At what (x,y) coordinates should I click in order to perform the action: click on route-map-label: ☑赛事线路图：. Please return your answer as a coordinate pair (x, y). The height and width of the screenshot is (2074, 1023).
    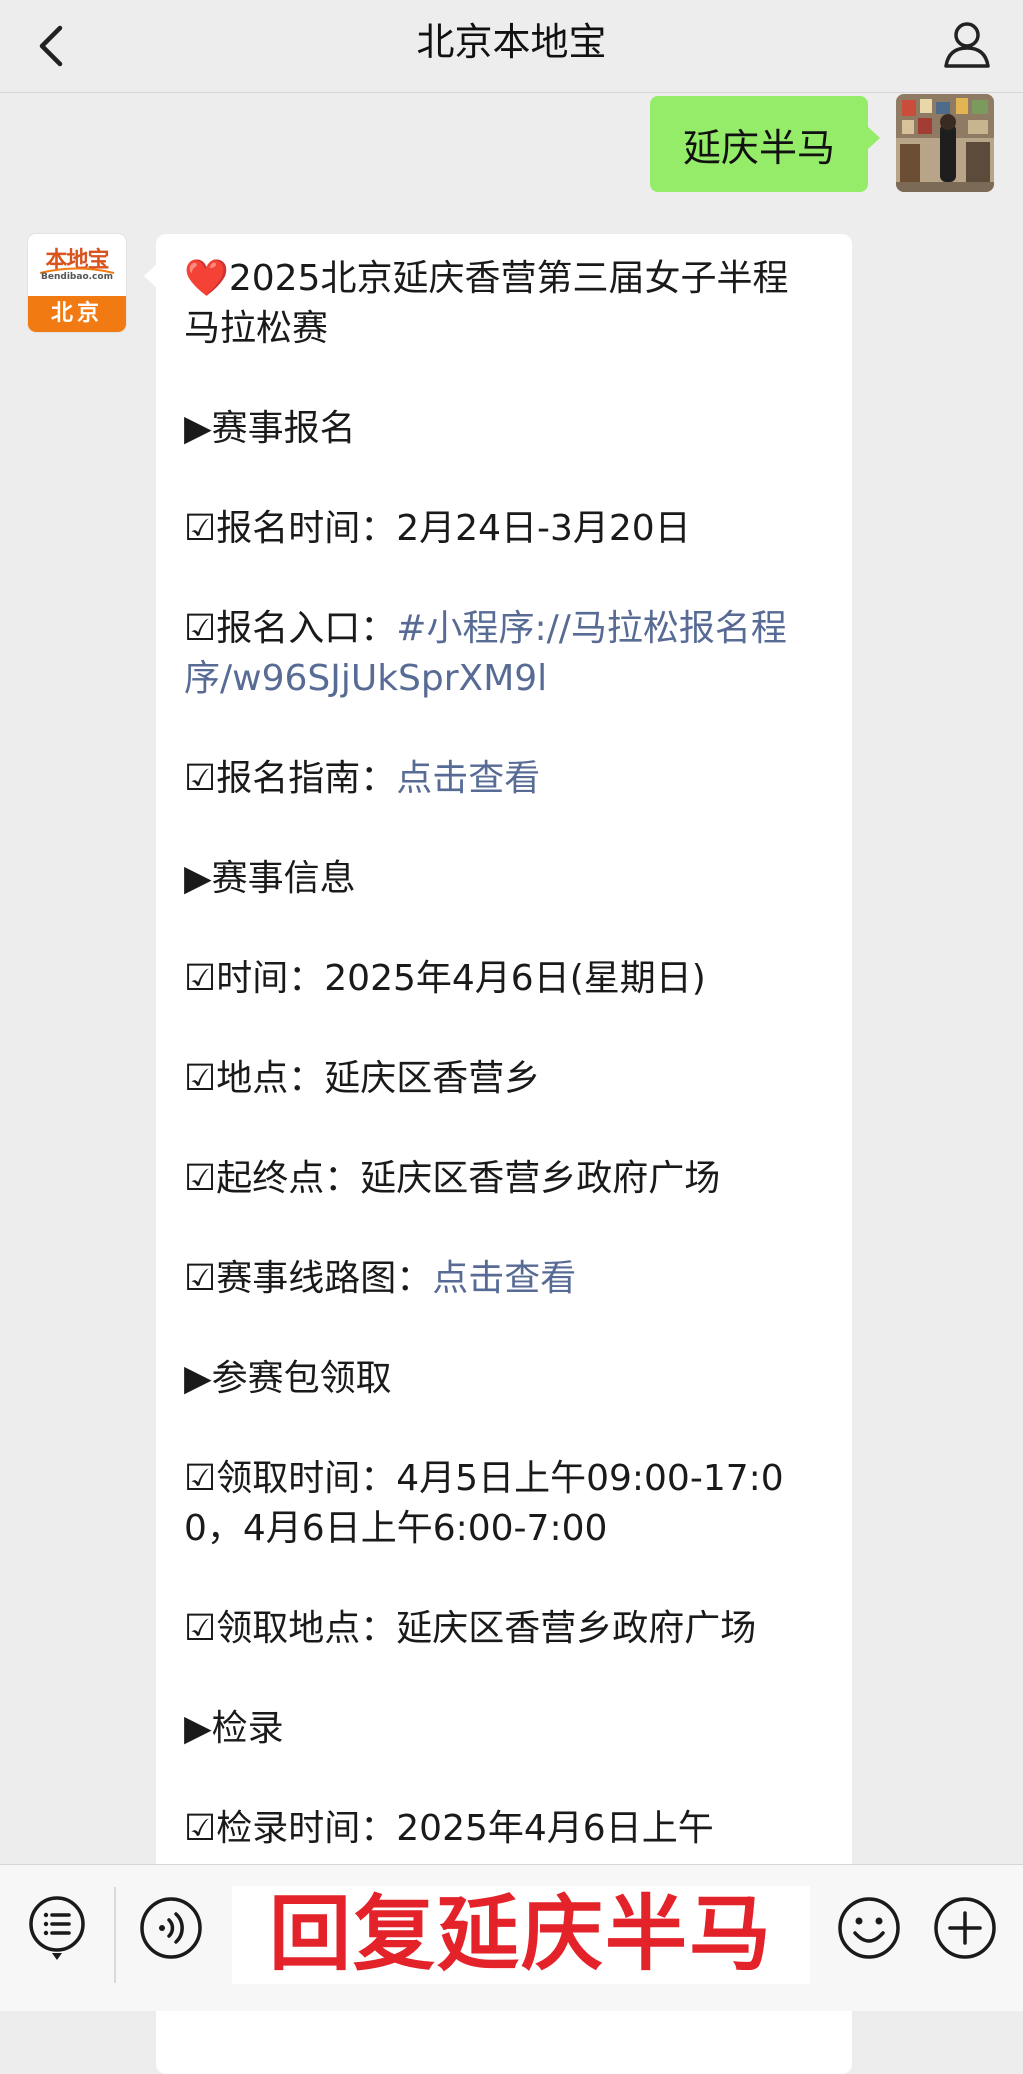
    Looking at the image, I should click on (308, 1278).